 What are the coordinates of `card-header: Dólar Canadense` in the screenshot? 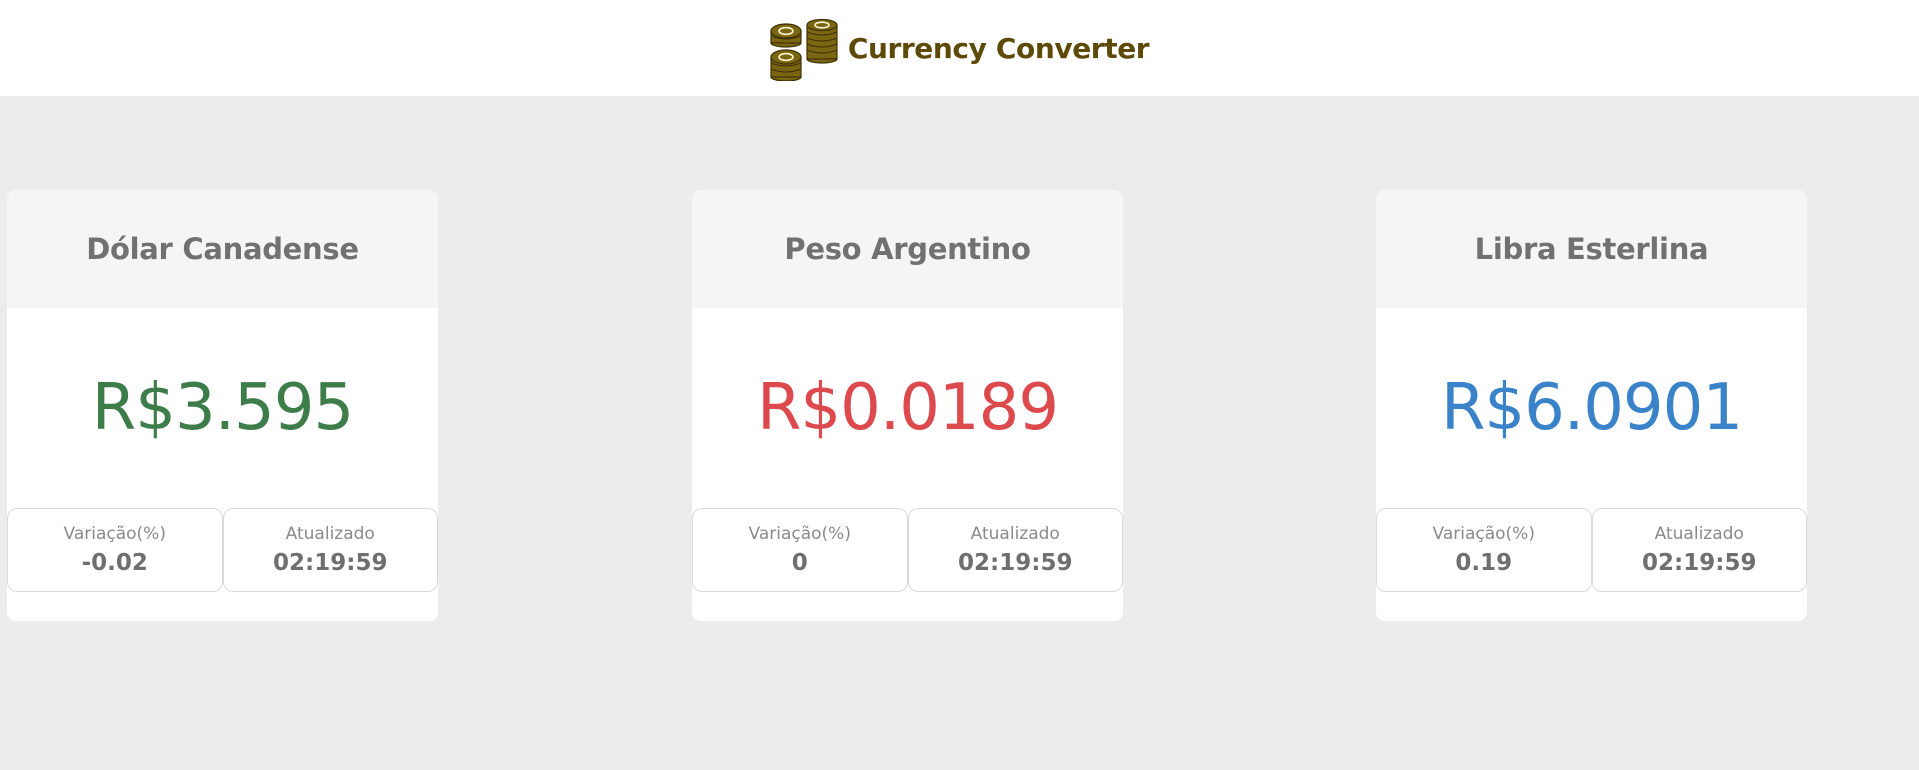 It's located at (222, 249).